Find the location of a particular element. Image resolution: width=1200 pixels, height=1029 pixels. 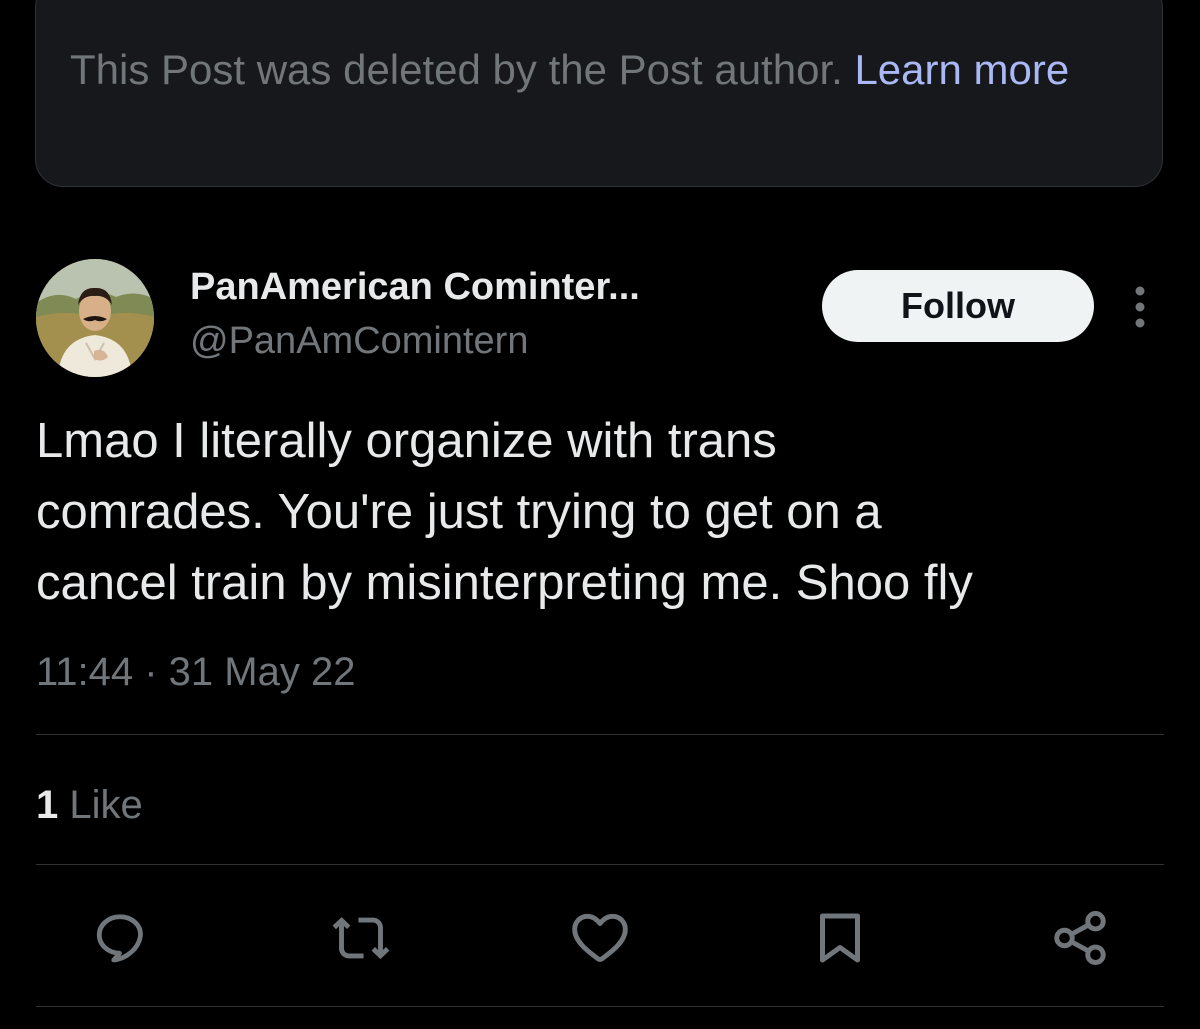

reply-icon is located at coordinates (119, 938).